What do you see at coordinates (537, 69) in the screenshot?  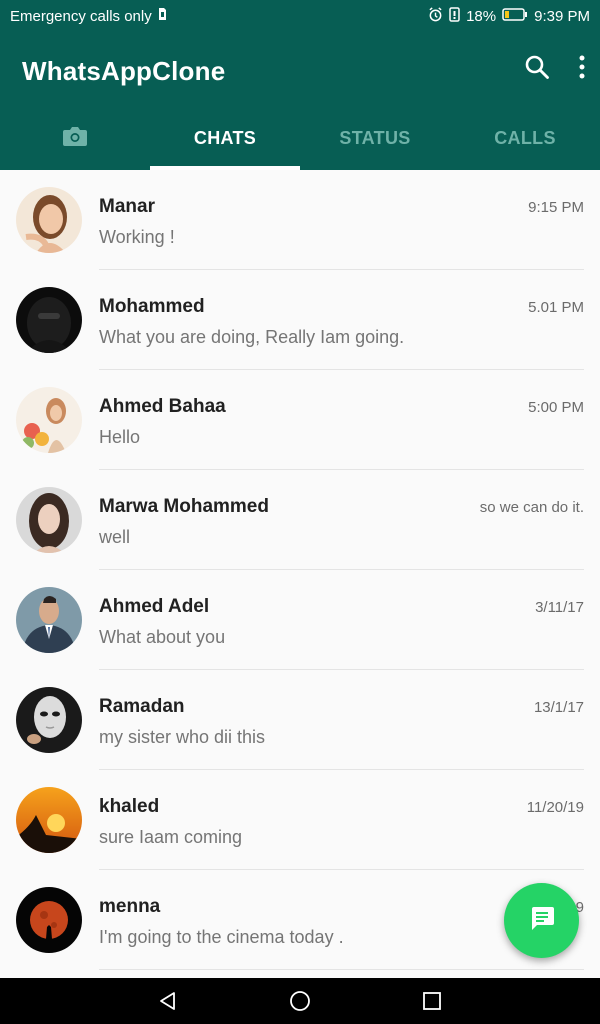 I see `search-icon` at bounding box center [537, 69].